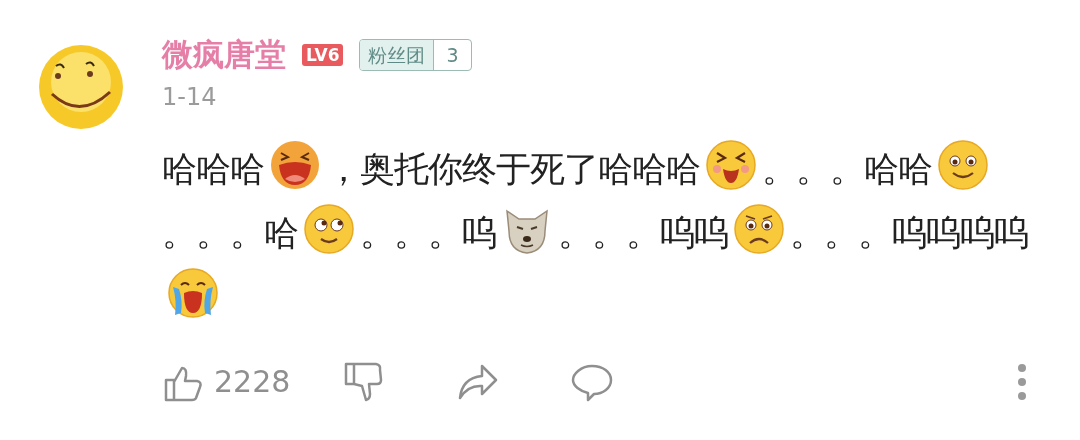 This screenshot has height=440, width=1080. Describe the element at coordinates (759, 229) in the screenshot. I see `sad-face-icon` at that location.